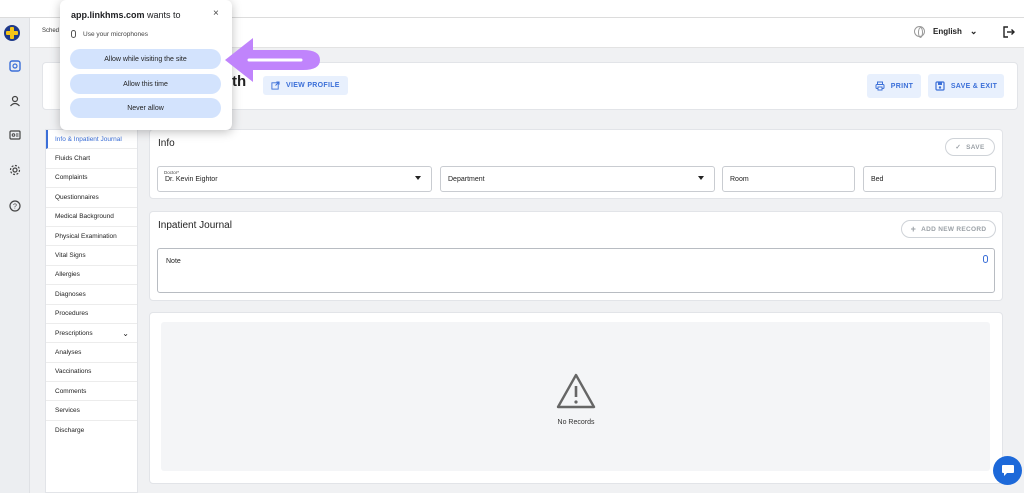  Describe the element at coordinates (788, 179) in the screenshot. I see `room-field: Room` at that location.